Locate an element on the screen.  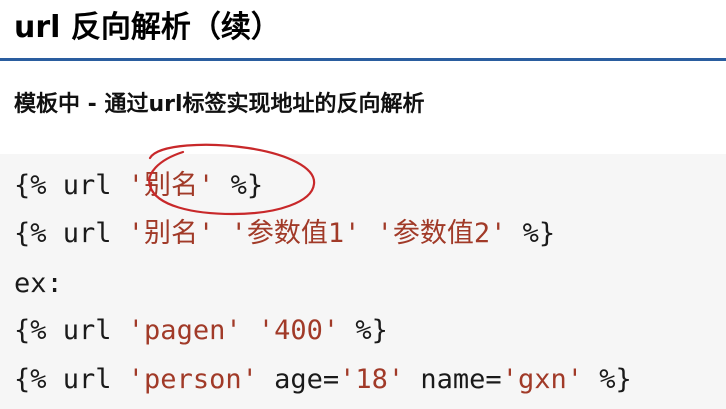
code-keyword-age: age= is located at coordinates (298, 379).